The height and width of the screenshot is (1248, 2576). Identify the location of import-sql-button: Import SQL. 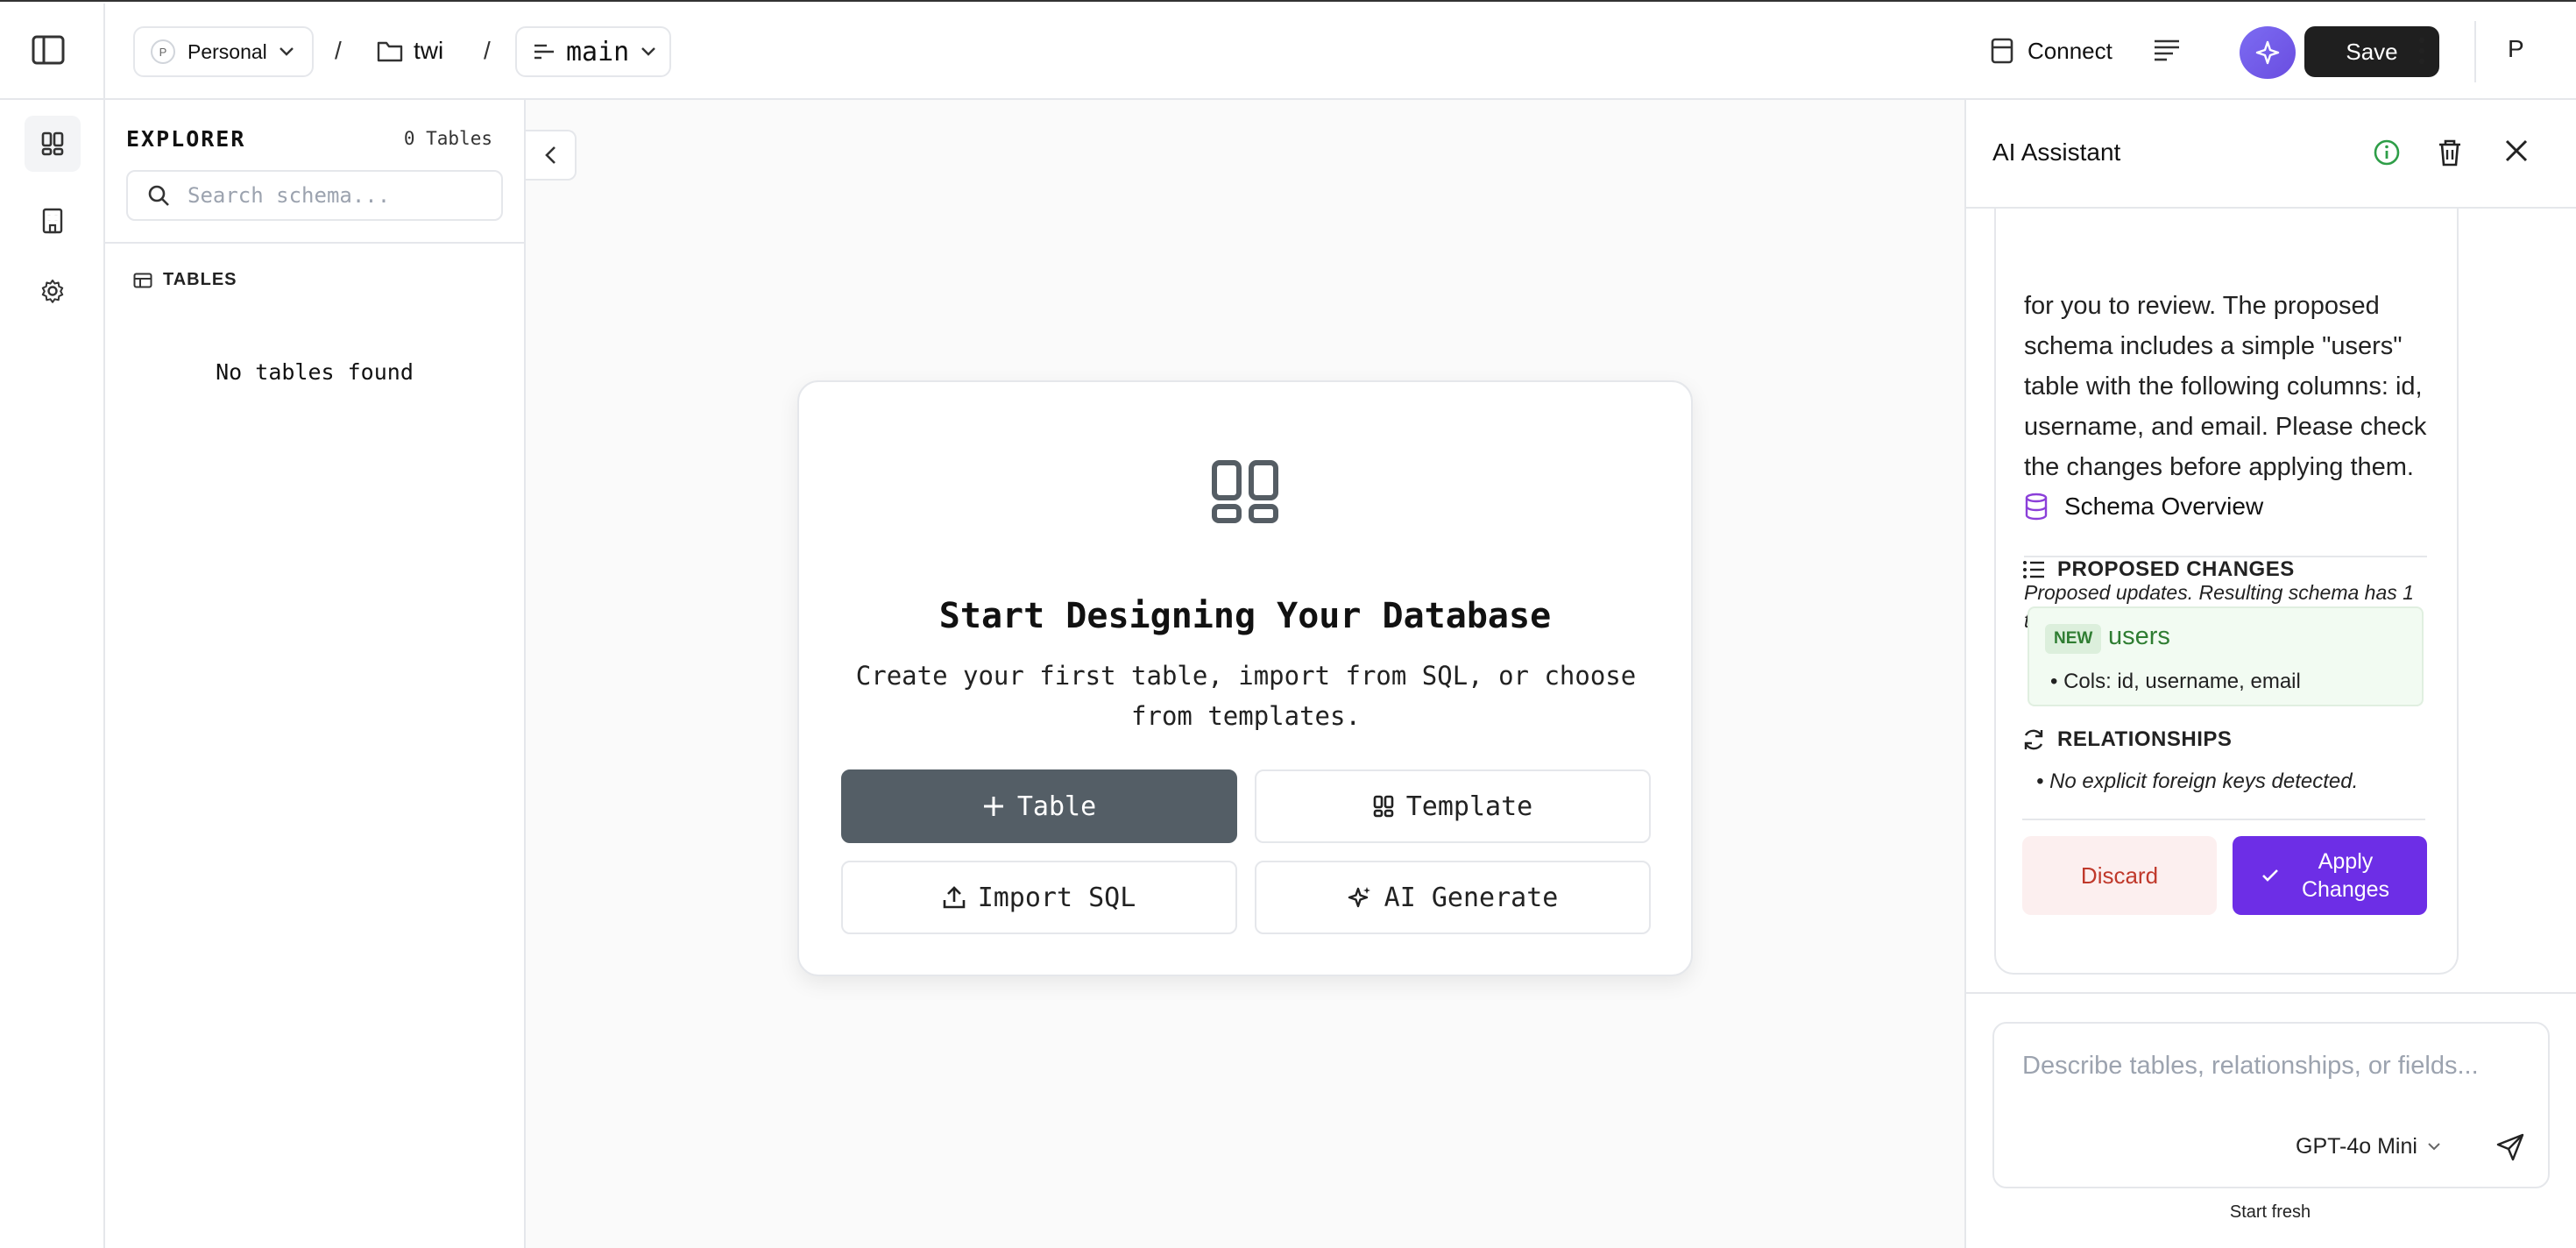
(1039, 897).